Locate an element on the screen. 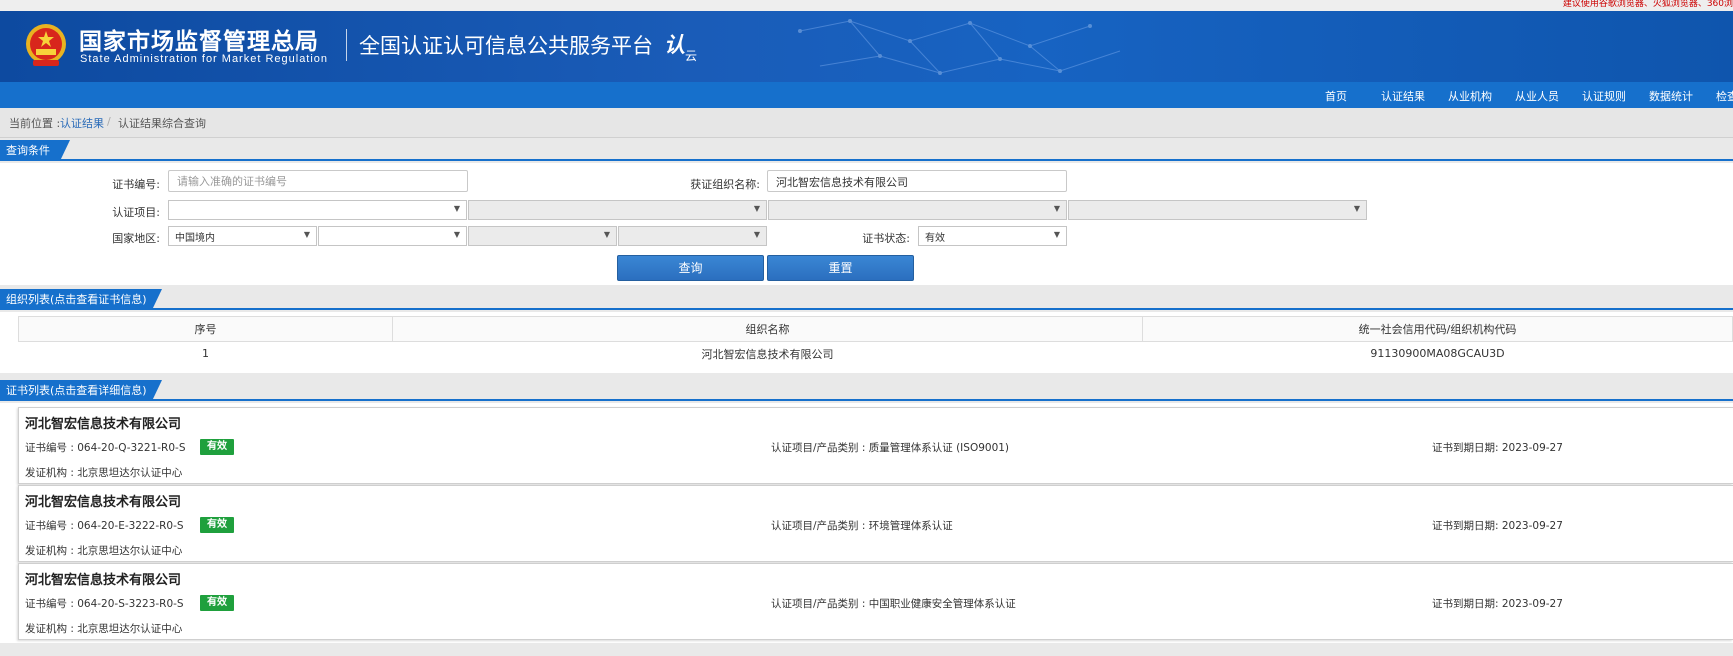 The height and width of the screenshot is (656, 1733). org-list-section-header: 组织列表(点击查看证书信息) is located at coordinates (866, 299).